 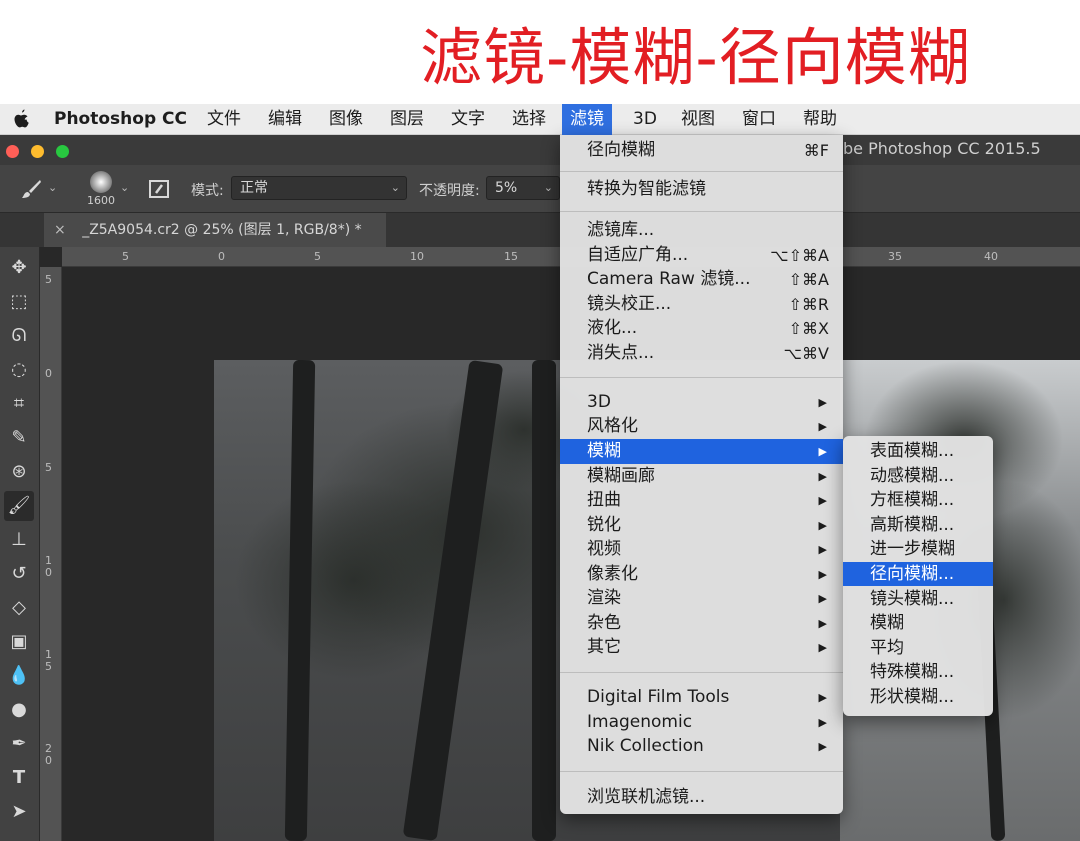 What do you see at coordinates (48, 279) in the screenshot?
I see `ruler-label: 5` at bounding box center [48, 279].